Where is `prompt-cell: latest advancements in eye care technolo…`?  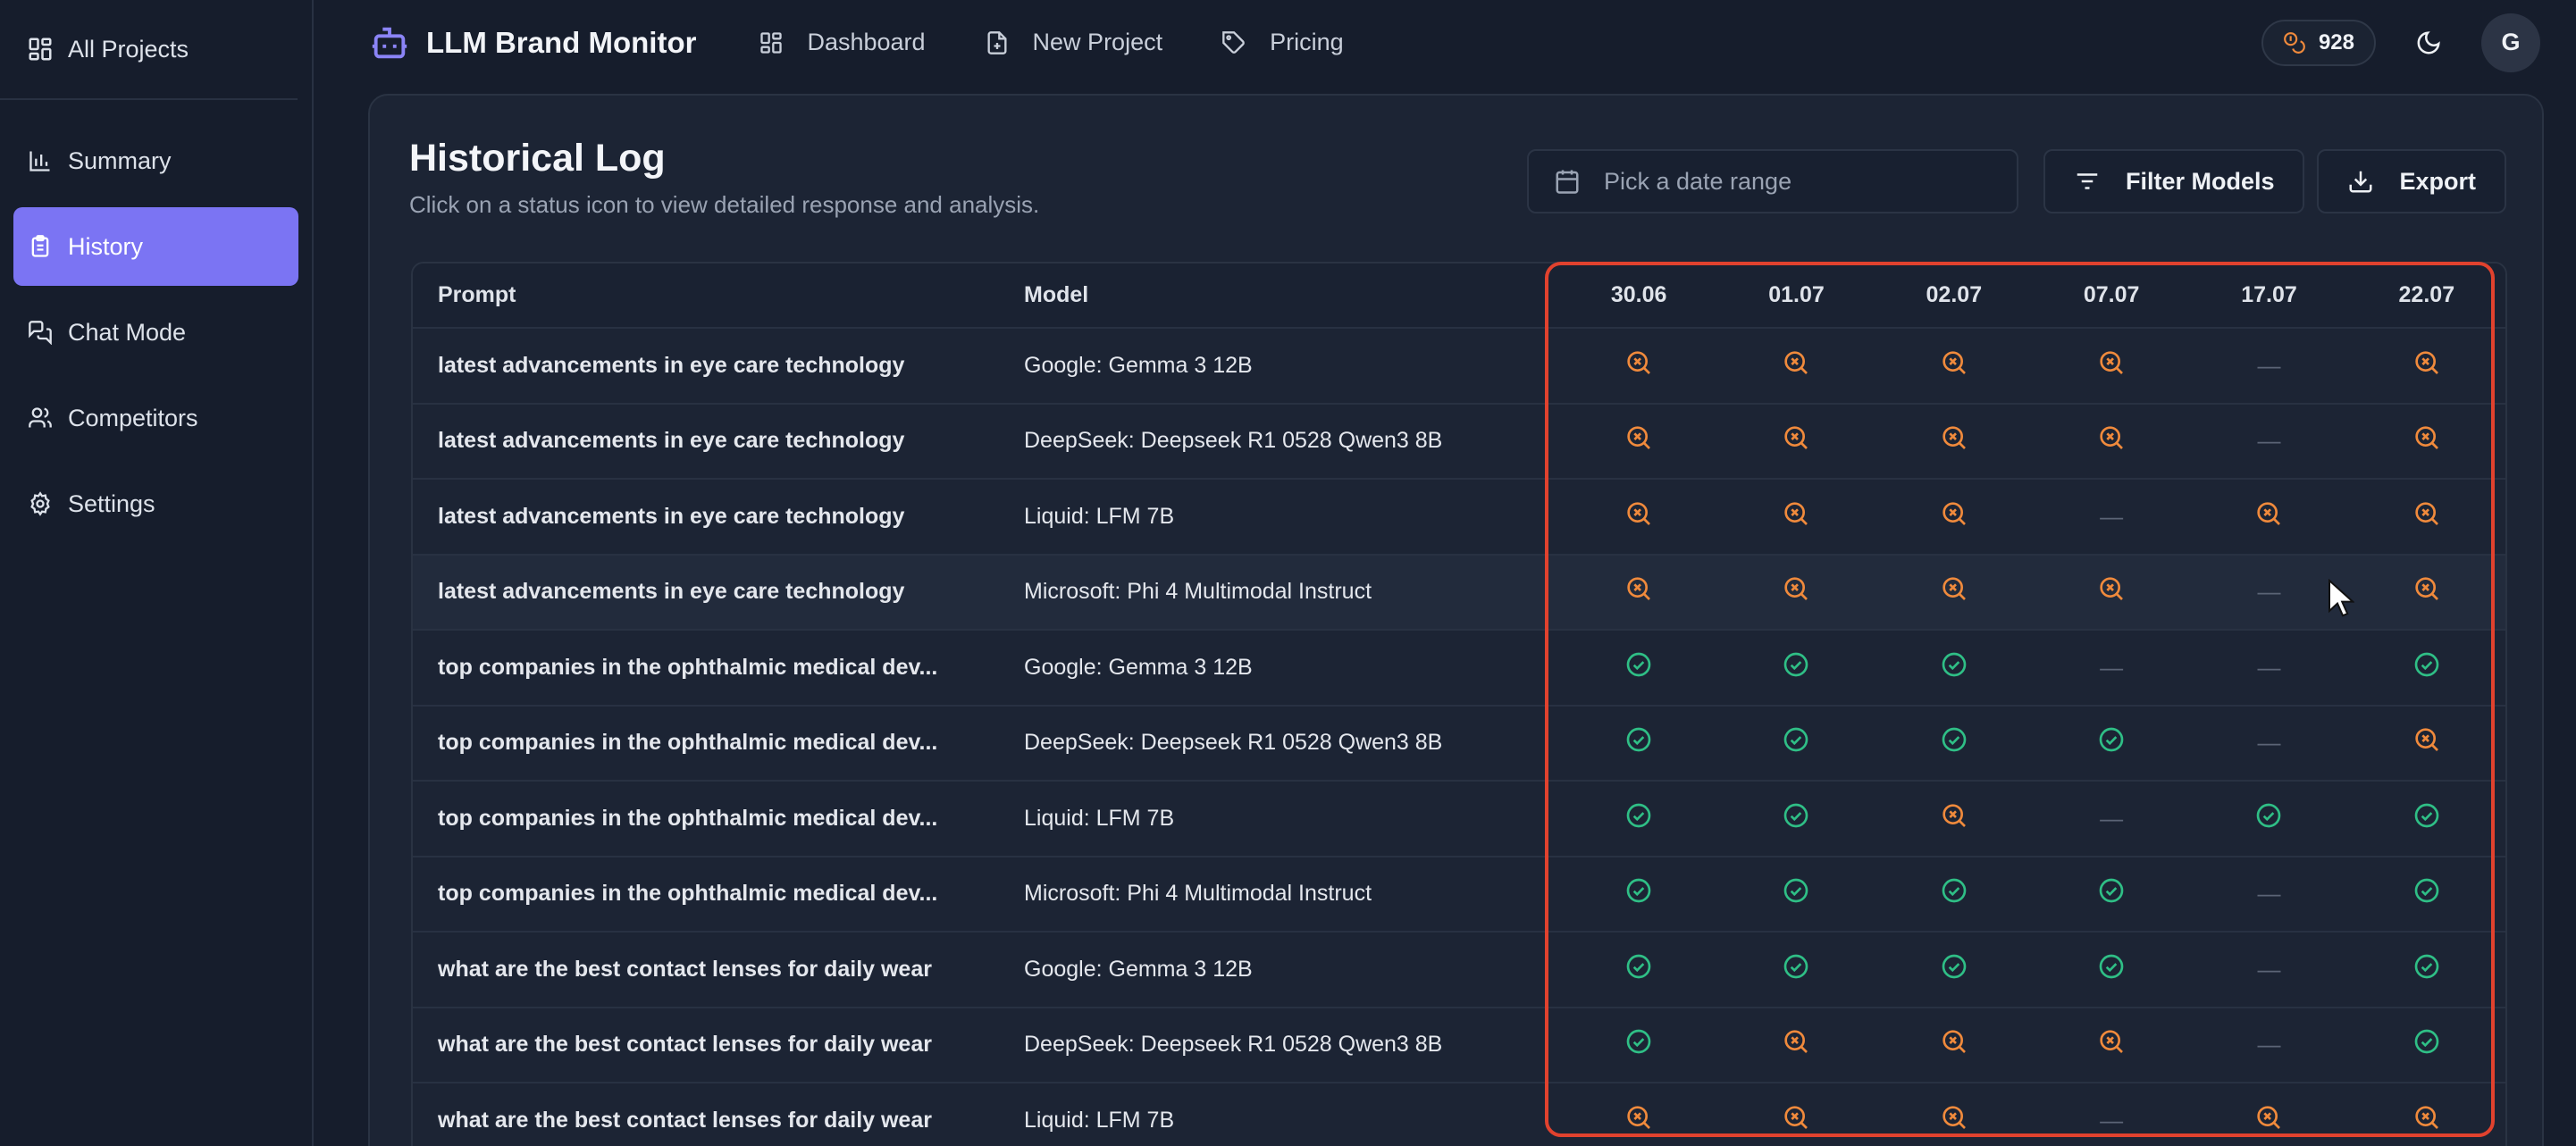 prompt-cell: latest advancements in eye care technolo… is located at coordinates (709, 366).